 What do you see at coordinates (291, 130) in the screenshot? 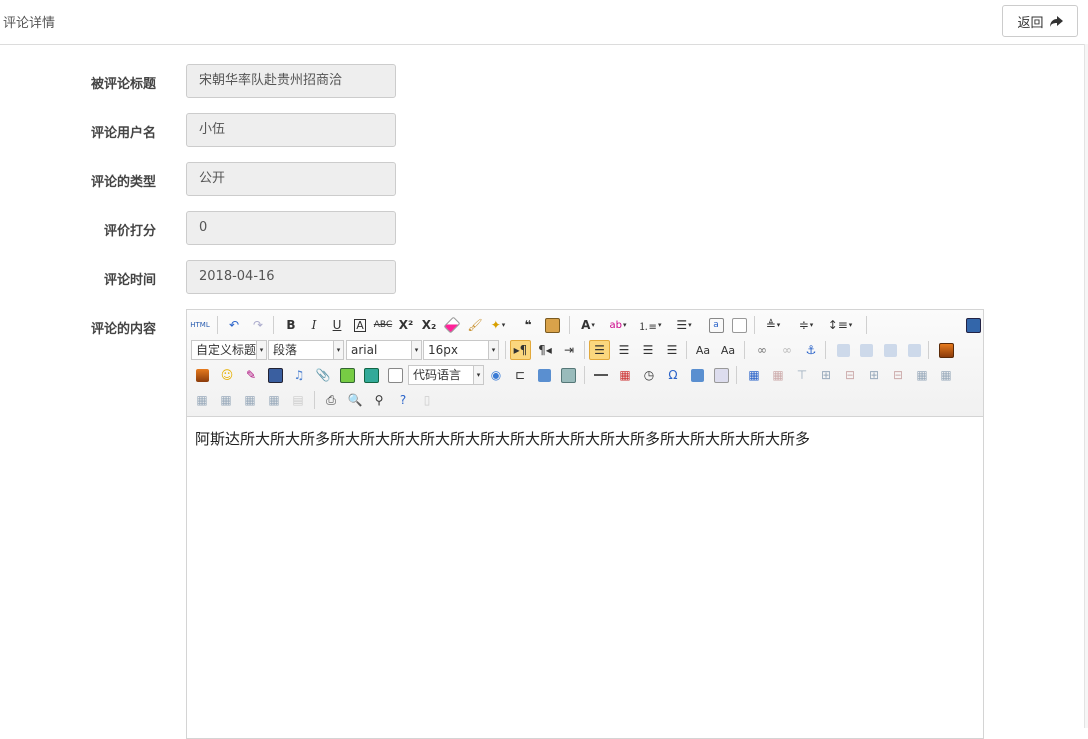
I see `username-field: 小伍` at bounding box center [291, 130].